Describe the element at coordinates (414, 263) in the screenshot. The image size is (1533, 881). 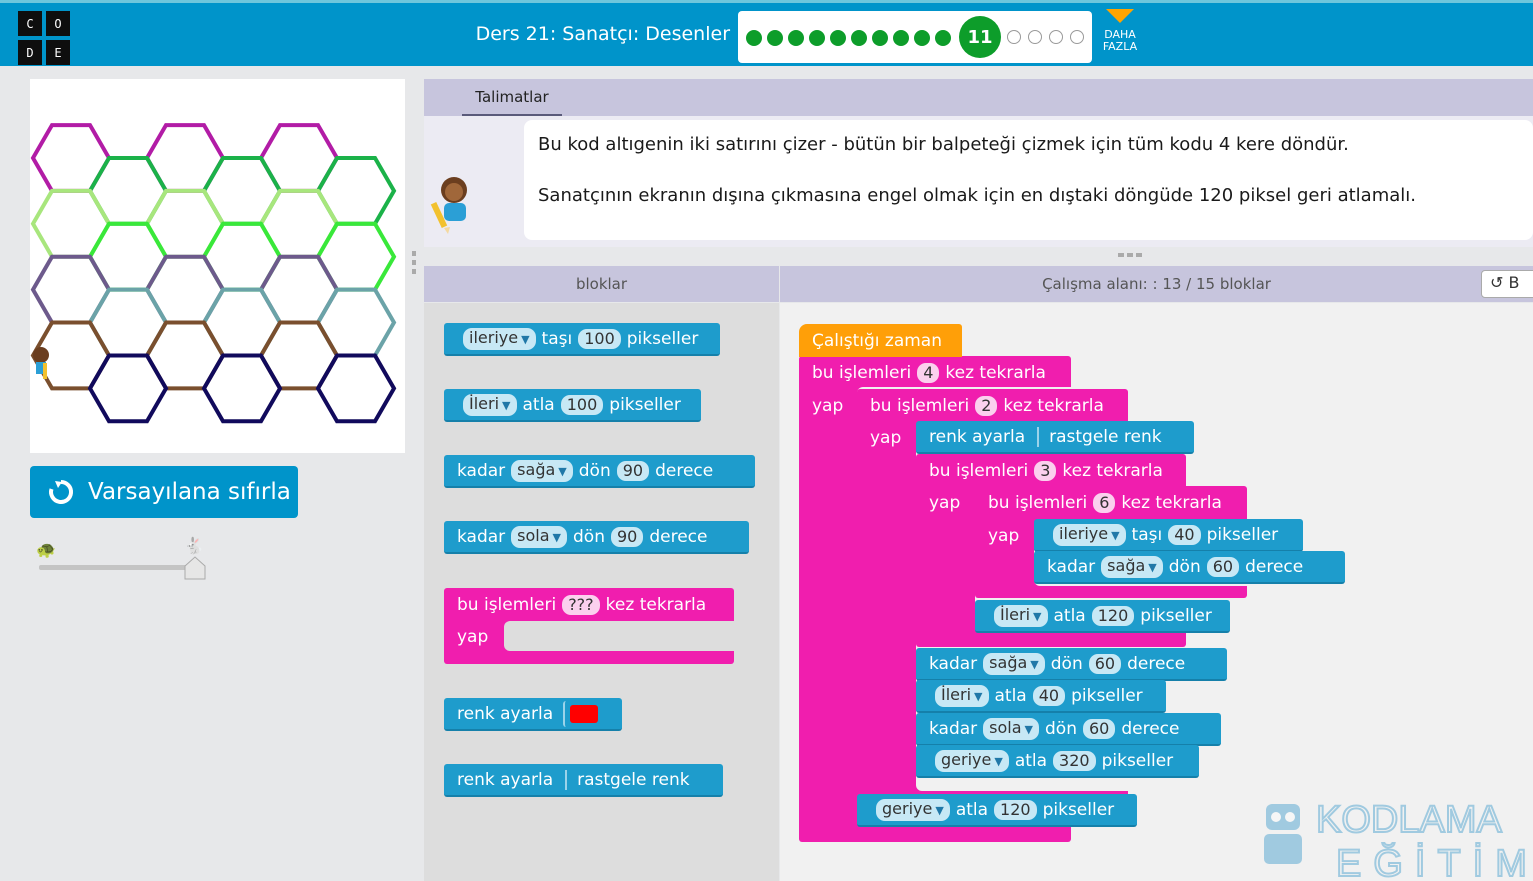
I see `vertical-resize-grip-icon` at that location.